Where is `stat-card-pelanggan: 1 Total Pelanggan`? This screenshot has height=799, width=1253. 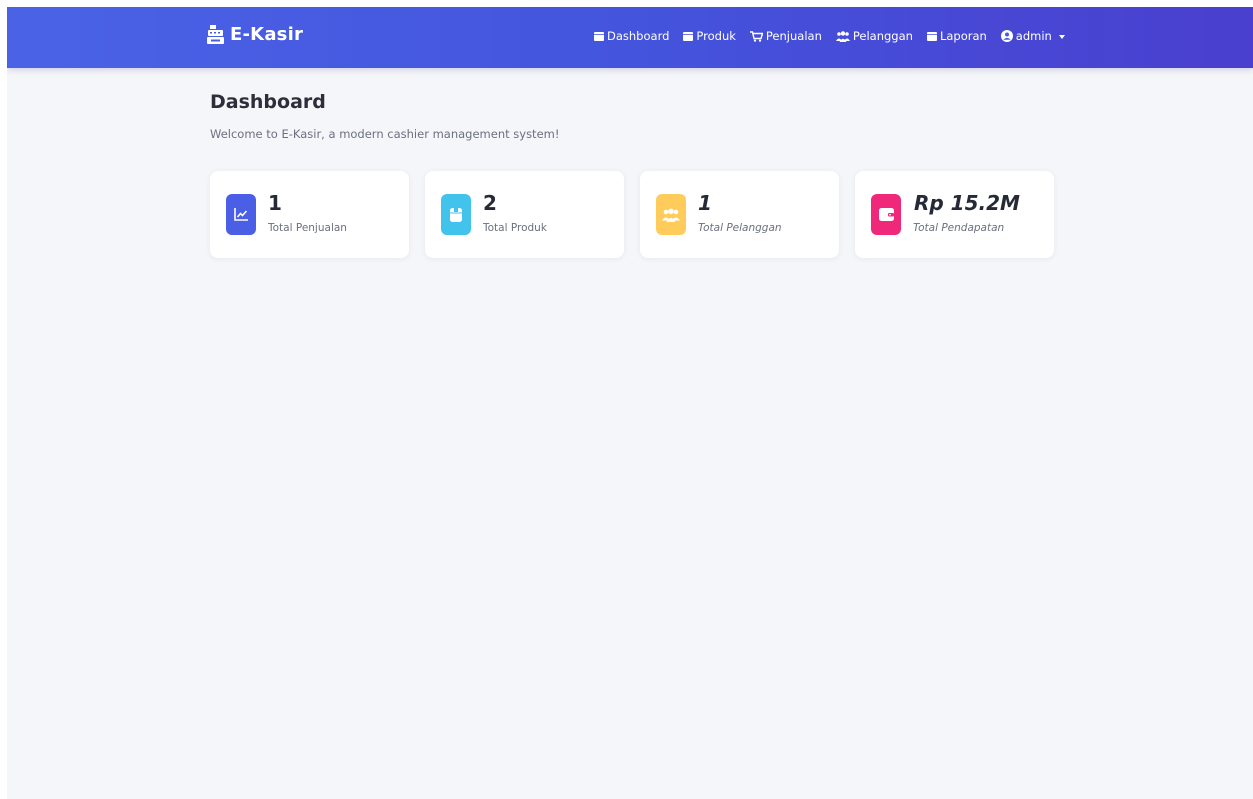
stat-card-pelanggan: 1 Total Pelanggan is located at coordinates (739, 214).